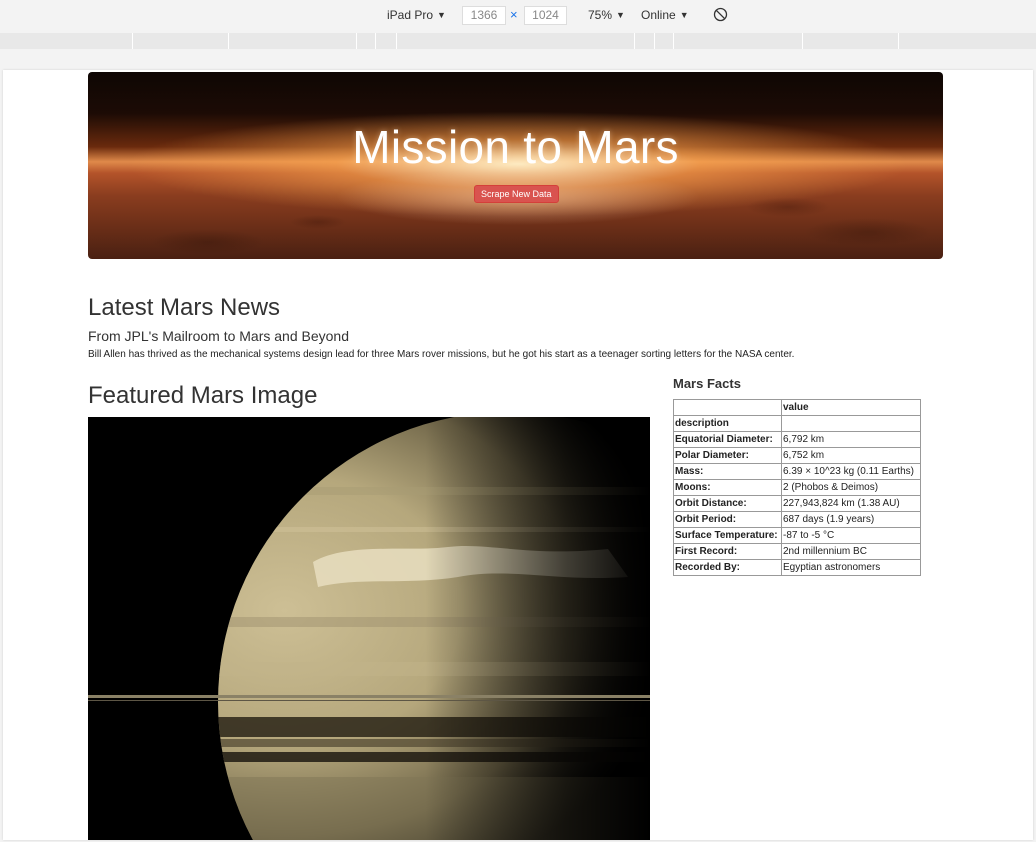  I want to click on network-throttle-select: Online ▼, so click(665, 15).